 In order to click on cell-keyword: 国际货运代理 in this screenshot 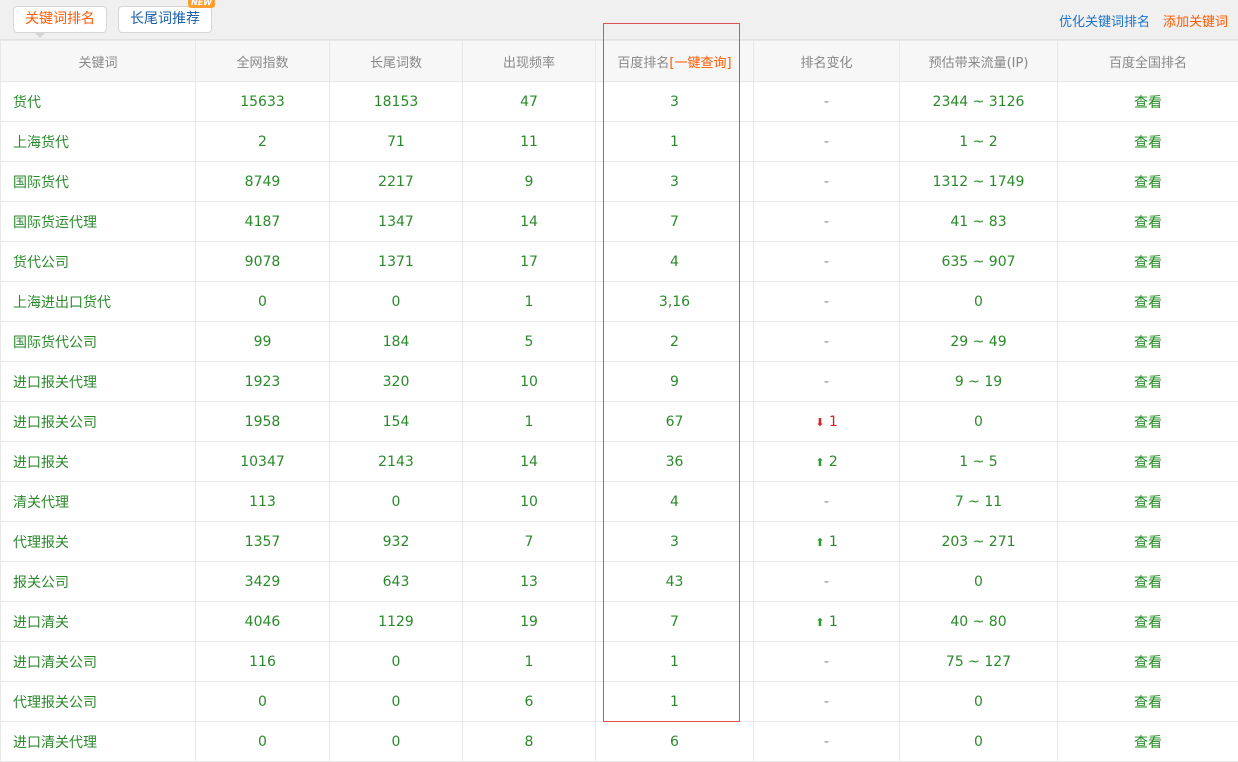, I will do `click(98, 222)`.